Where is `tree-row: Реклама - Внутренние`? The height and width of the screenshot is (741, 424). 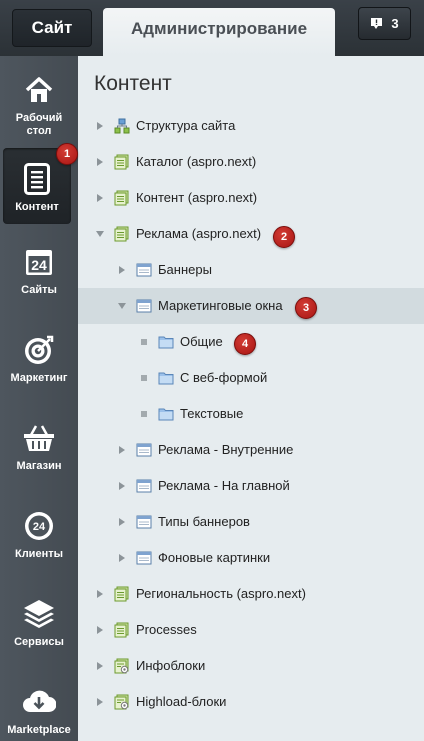 tree-row: Реклама - Внутренние is located at coordinates (251, 450).